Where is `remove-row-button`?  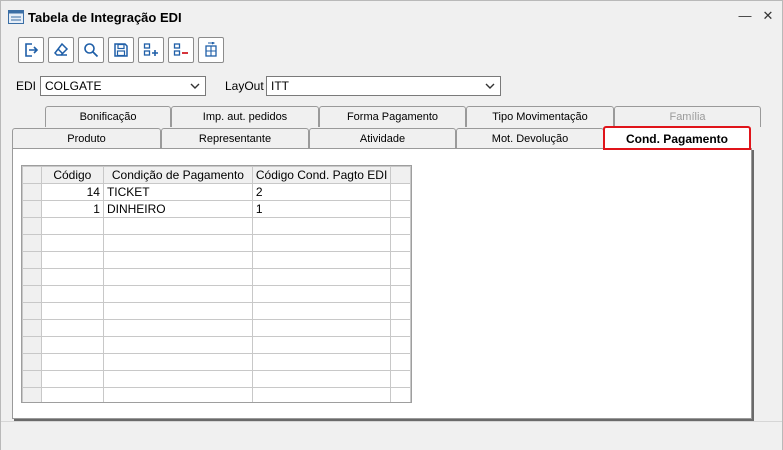
remove-row-button is located at coordinates (181, 50).